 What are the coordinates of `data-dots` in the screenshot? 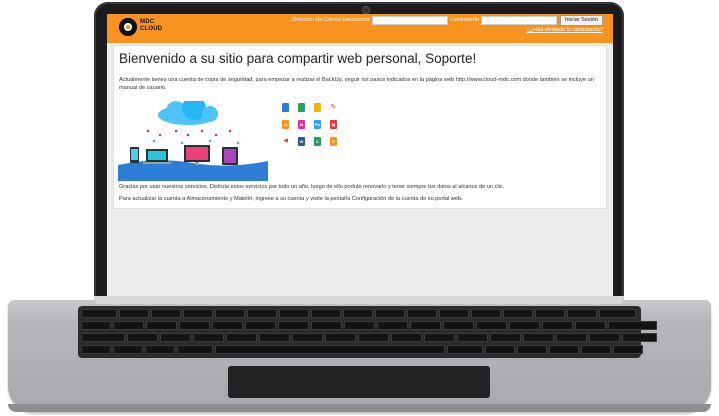 It's located at (193, 137).